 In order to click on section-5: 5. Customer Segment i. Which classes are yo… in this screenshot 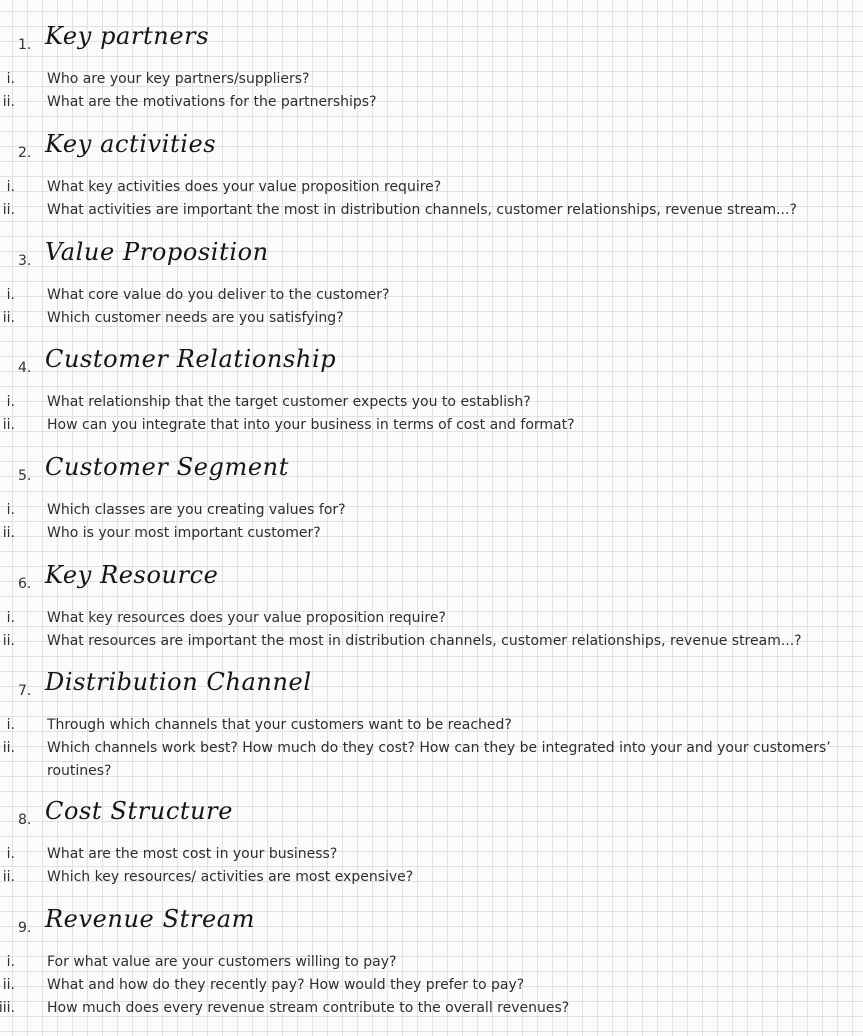, I will do `click(431, 499)`.